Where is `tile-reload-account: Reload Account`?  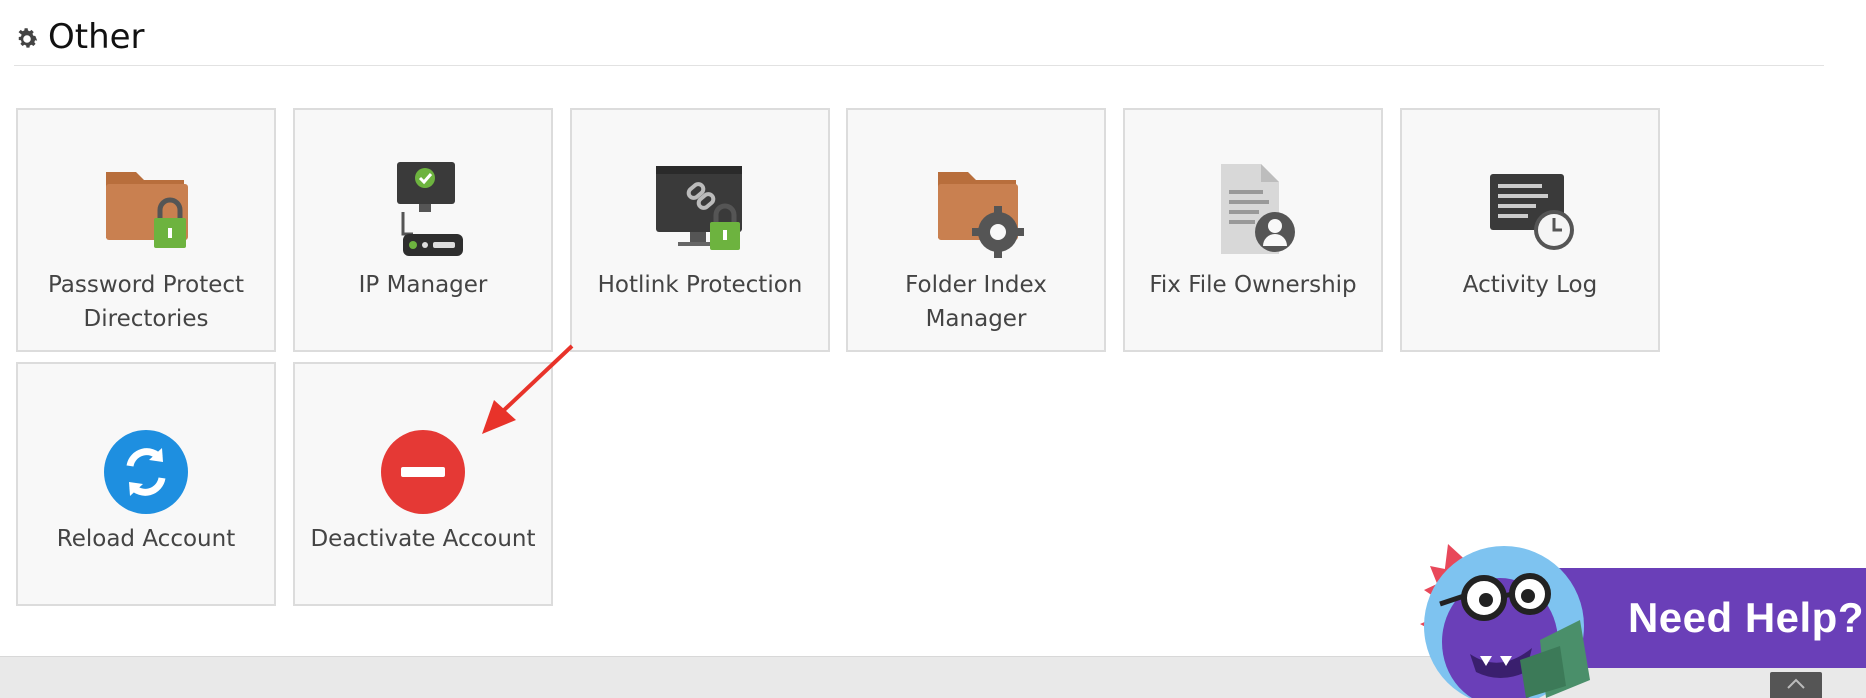
tile-reload-account: Reload Account is located at coordinates (146, 484).